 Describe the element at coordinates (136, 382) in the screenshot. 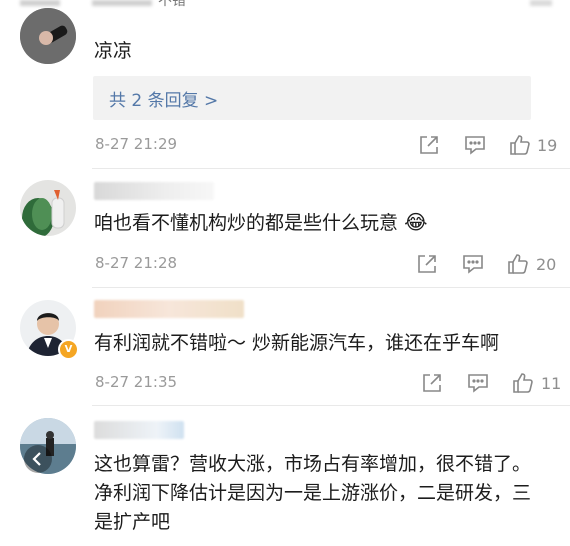

I see `timestamp: 8-27 21:35` at that location.